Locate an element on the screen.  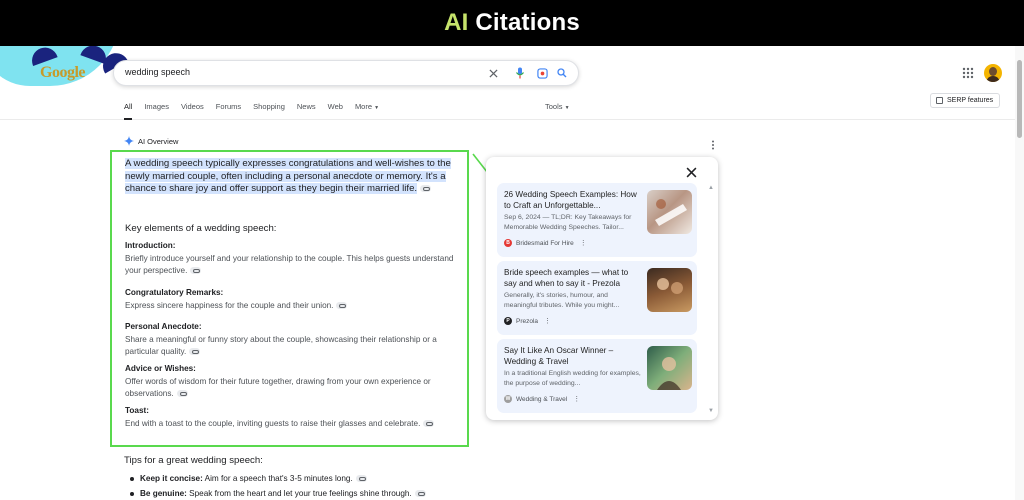
tip-heading: Keep it concise: is located at coordinates (171, 478).